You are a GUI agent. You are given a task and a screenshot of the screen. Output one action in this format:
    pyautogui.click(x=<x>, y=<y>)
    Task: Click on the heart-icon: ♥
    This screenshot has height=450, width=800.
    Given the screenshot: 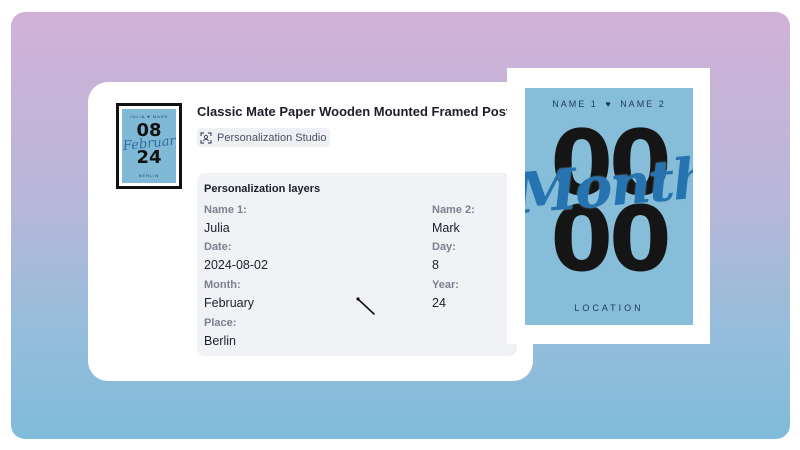 What is the action you would take?
    pyautogui.click(x=609, y=104)
    